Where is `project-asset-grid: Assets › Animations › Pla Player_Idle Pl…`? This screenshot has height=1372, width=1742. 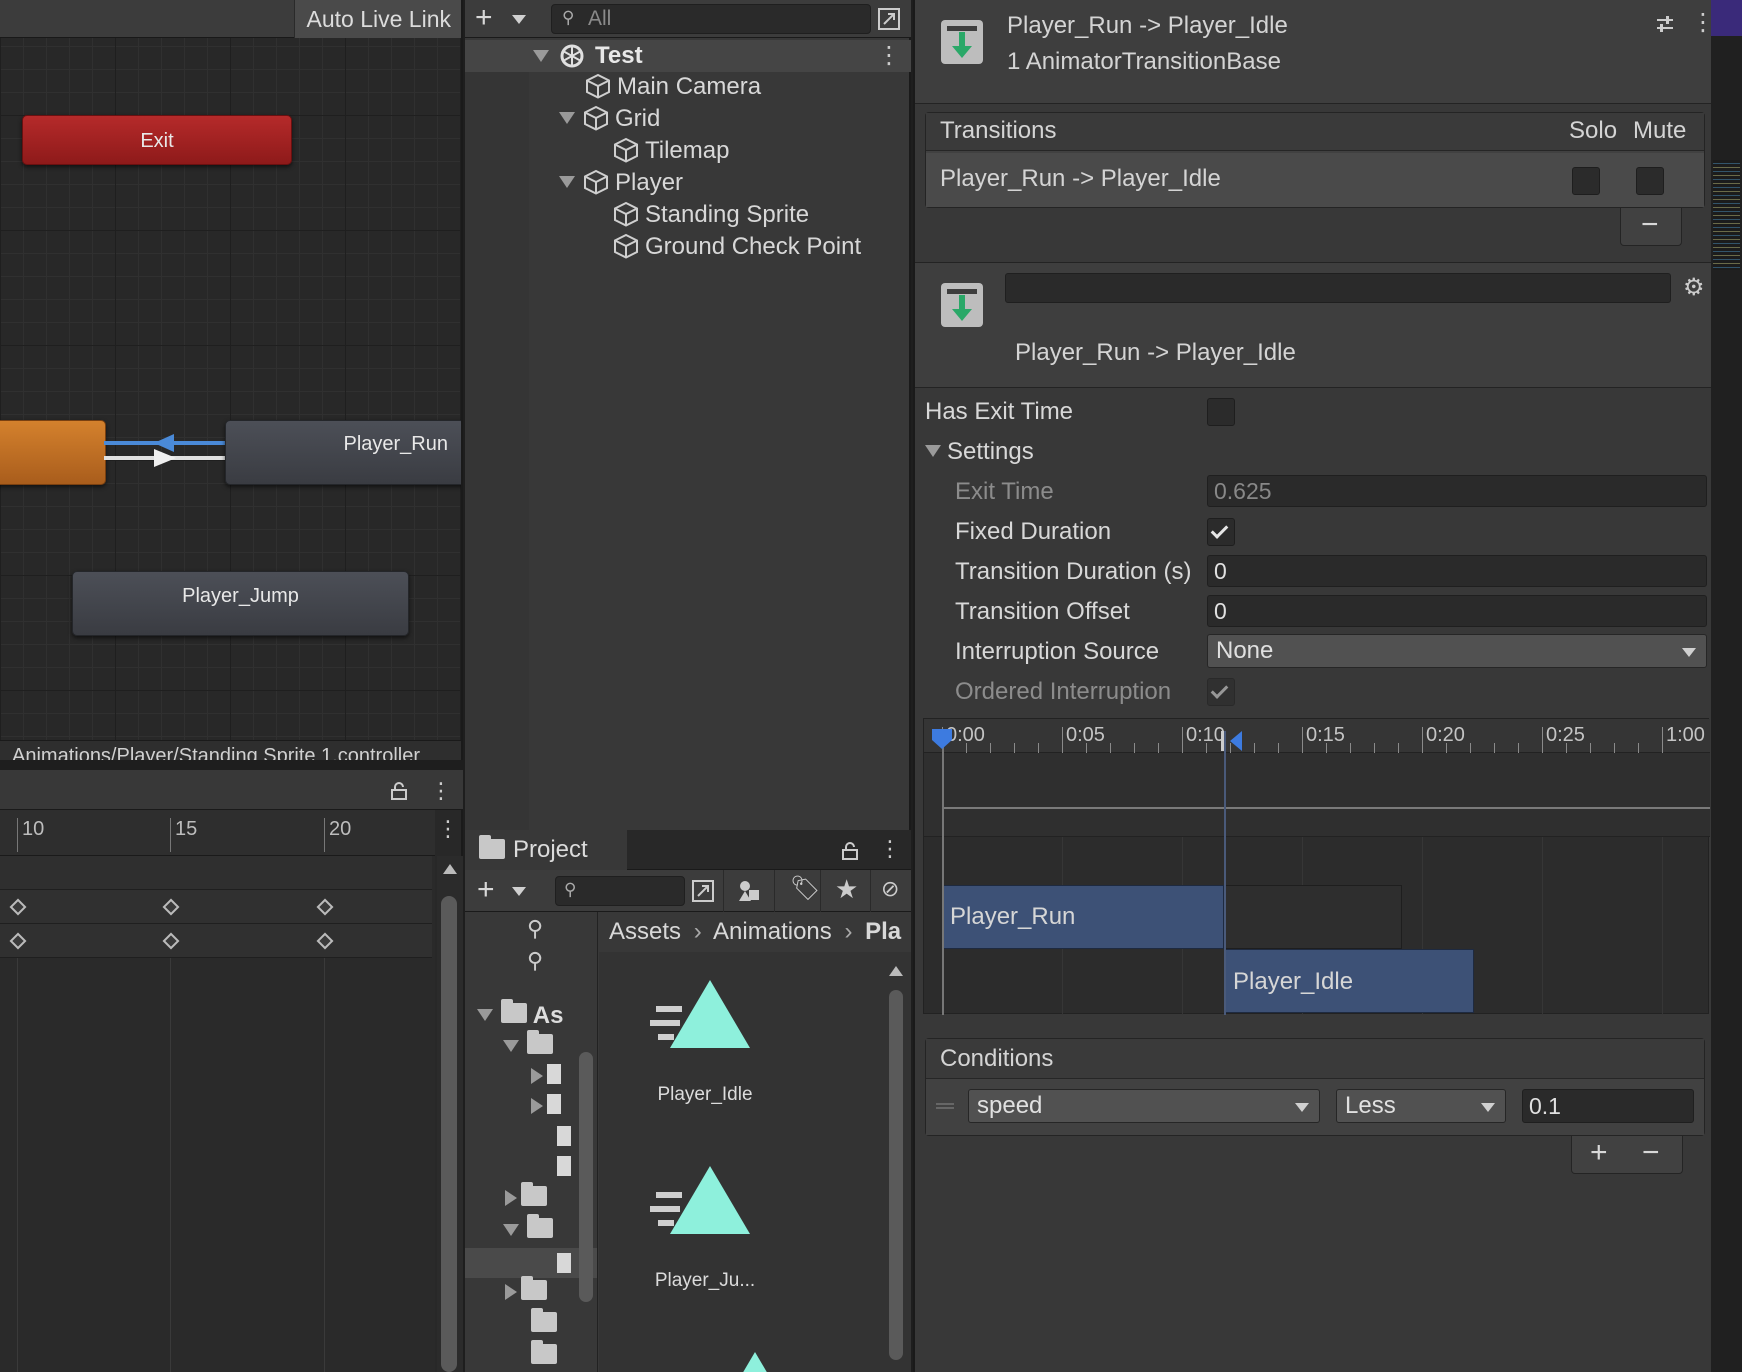
project-asset-grid: Assets › Animations › Pla Player_Idle Pl… is located at coordinates (755, 1142).